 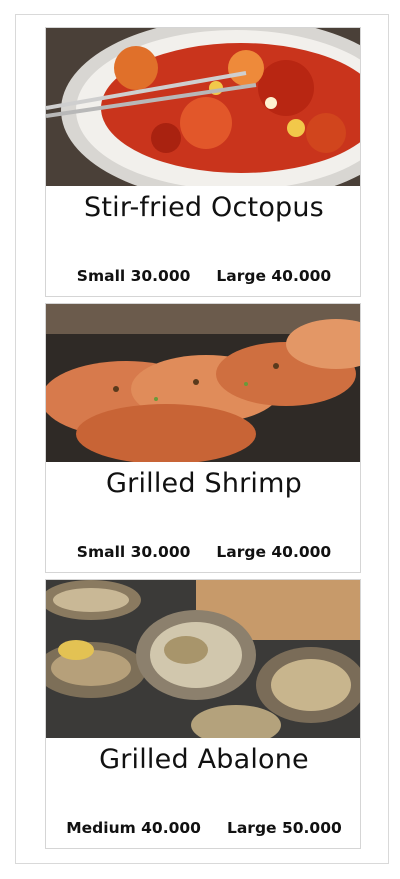 What do you see at coordinates (284, 828) in the screenshot?
I see `price-large: Large 50.000` at bounding box center [284, 828].